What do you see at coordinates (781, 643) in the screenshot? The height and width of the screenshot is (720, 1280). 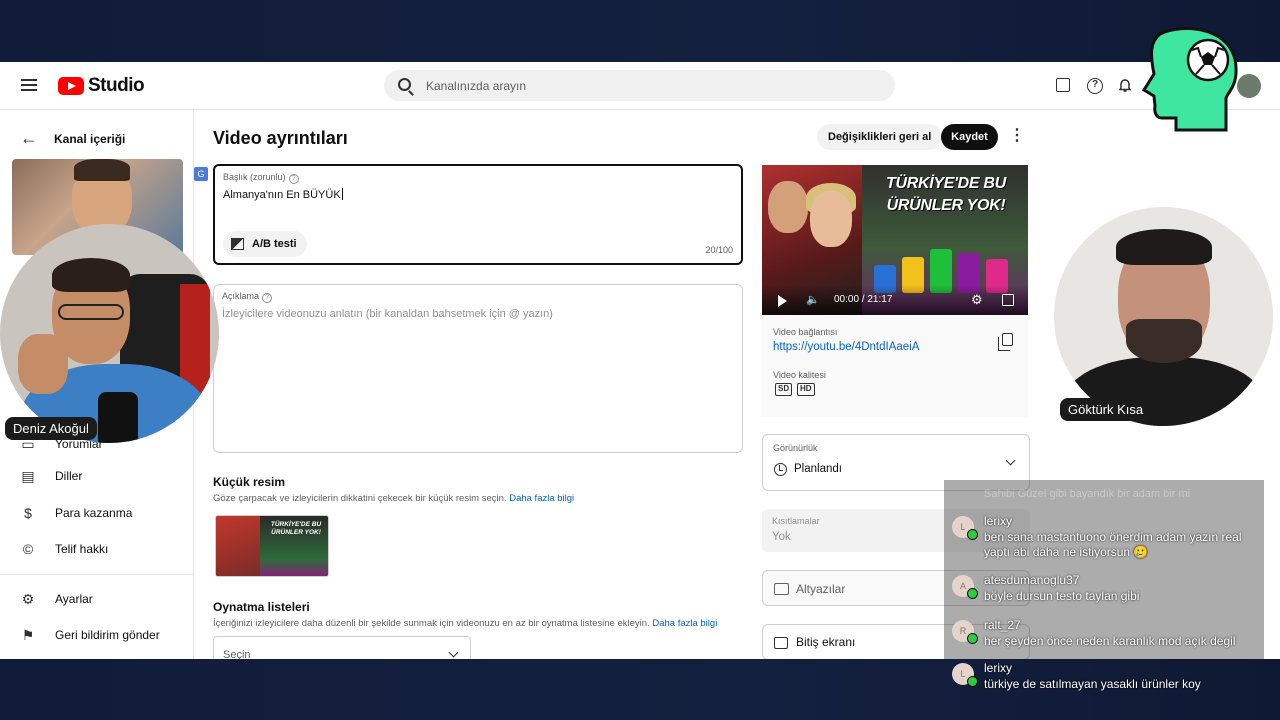 I see `end-screen-icon` at bounding box center [781, 643].